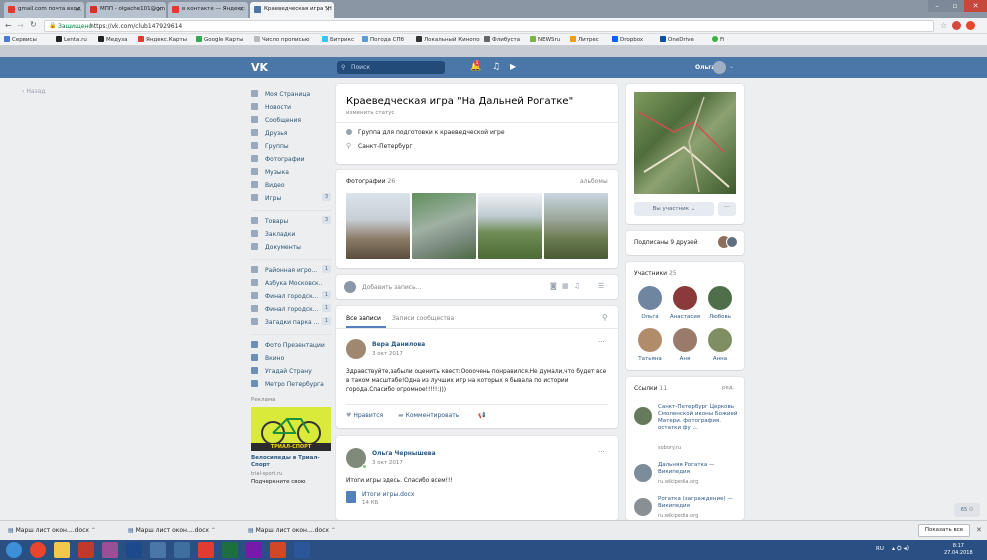 The height and width of the screenshot is (560, 987). I want to click on start-button, so click(14, 550).